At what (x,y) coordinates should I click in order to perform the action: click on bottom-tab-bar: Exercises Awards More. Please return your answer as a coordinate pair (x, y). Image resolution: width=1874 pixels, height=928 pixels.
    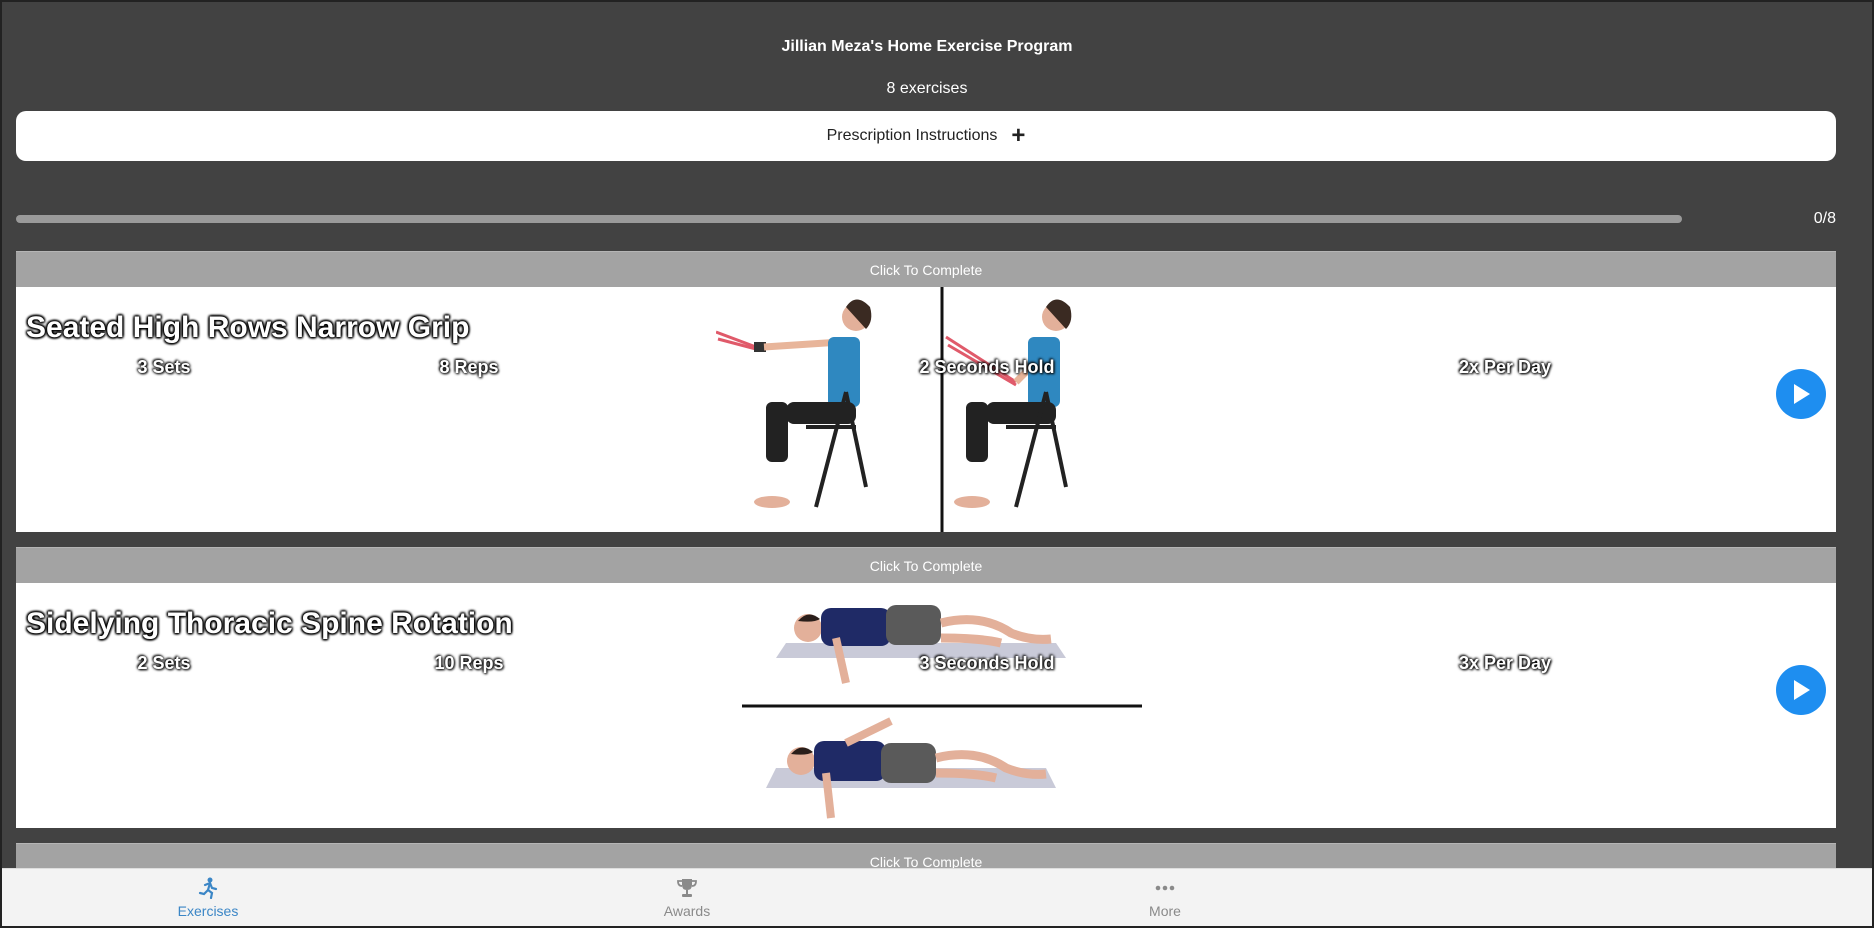
    Looking at the image, I should click on (937, 897).